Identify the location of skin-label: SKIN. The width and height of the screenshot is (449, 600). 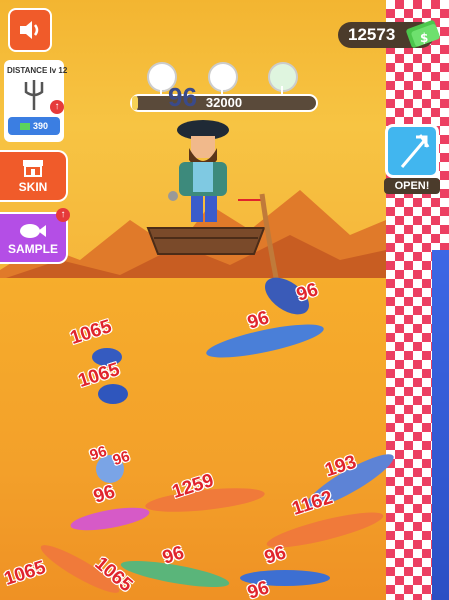
(33, 187).